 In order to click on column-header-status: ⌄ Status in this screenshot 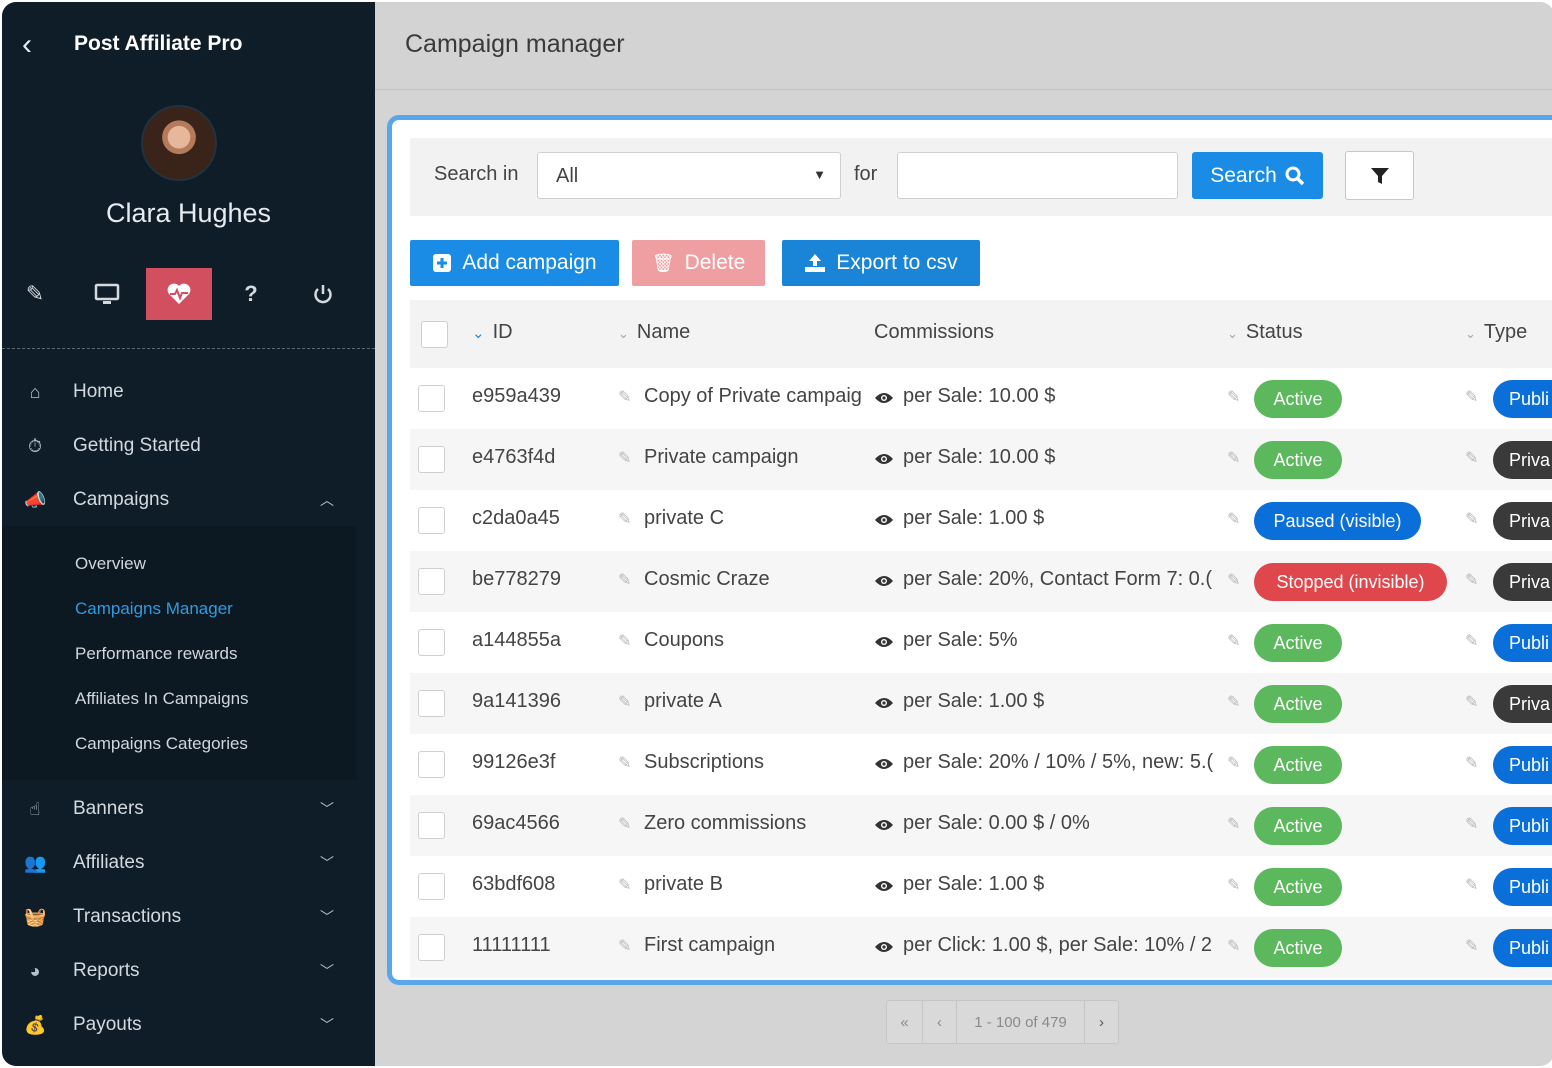, I will do `click(1265, 332)`.